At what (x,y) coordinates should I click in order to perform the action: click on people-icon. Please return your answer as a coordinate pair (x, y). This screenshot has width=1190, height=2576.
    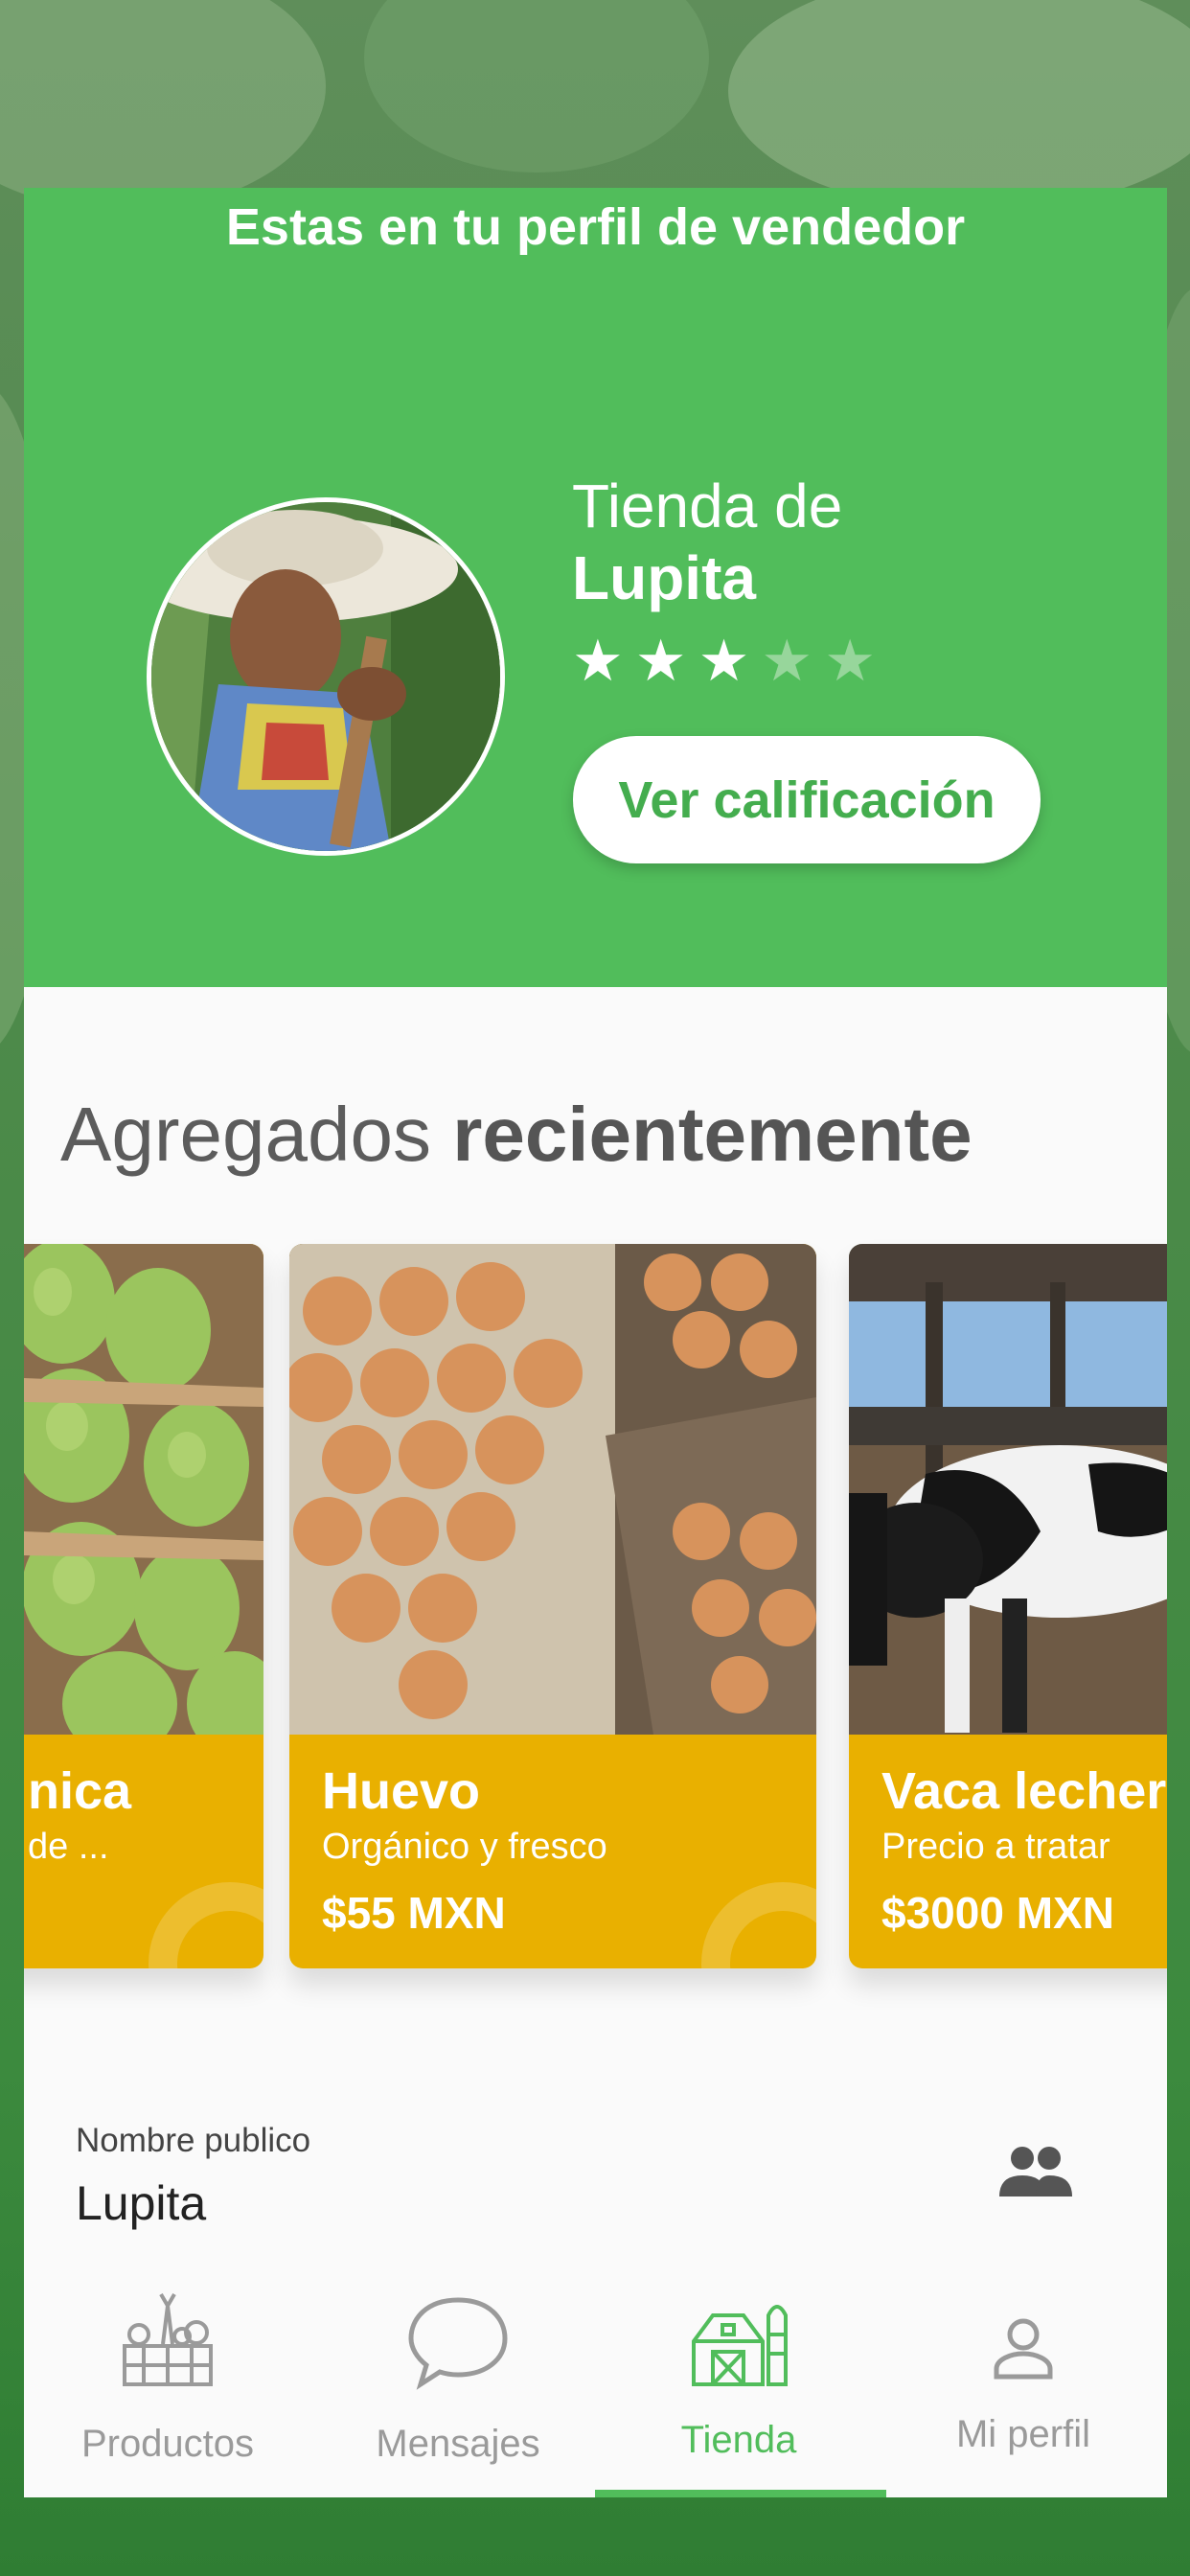
    Looking at the image, I should click on (1036, 2171).